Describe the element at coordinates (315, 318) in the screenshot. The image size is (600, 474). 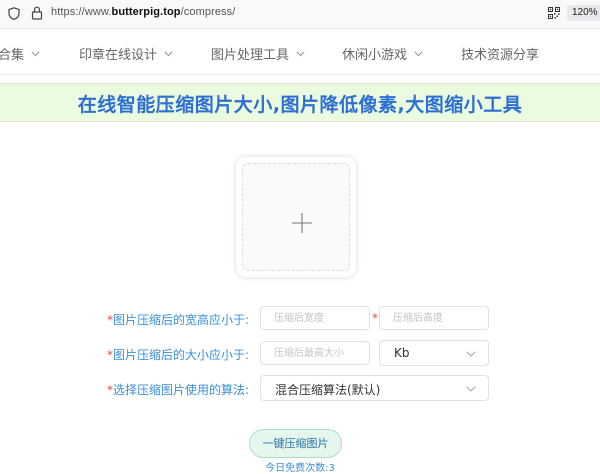
I see `width-input: 压缩后宽度` at that location.